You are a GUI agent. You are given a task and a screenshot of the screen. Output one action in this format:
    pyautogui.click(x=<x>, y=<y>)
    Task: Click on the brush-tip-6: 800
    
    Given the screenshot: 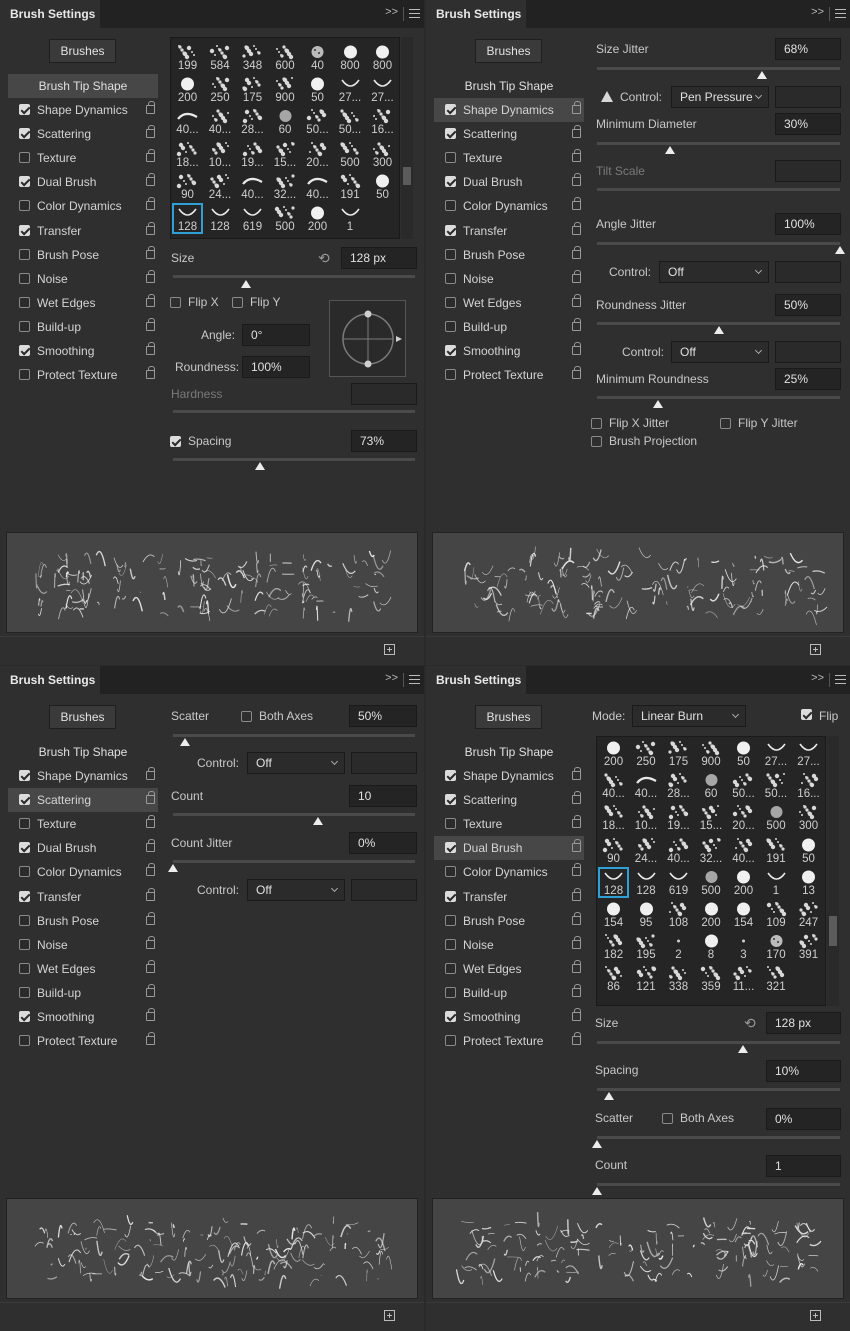 What is the action you would take?
    pyautogui.click(x=382, y=57)
    